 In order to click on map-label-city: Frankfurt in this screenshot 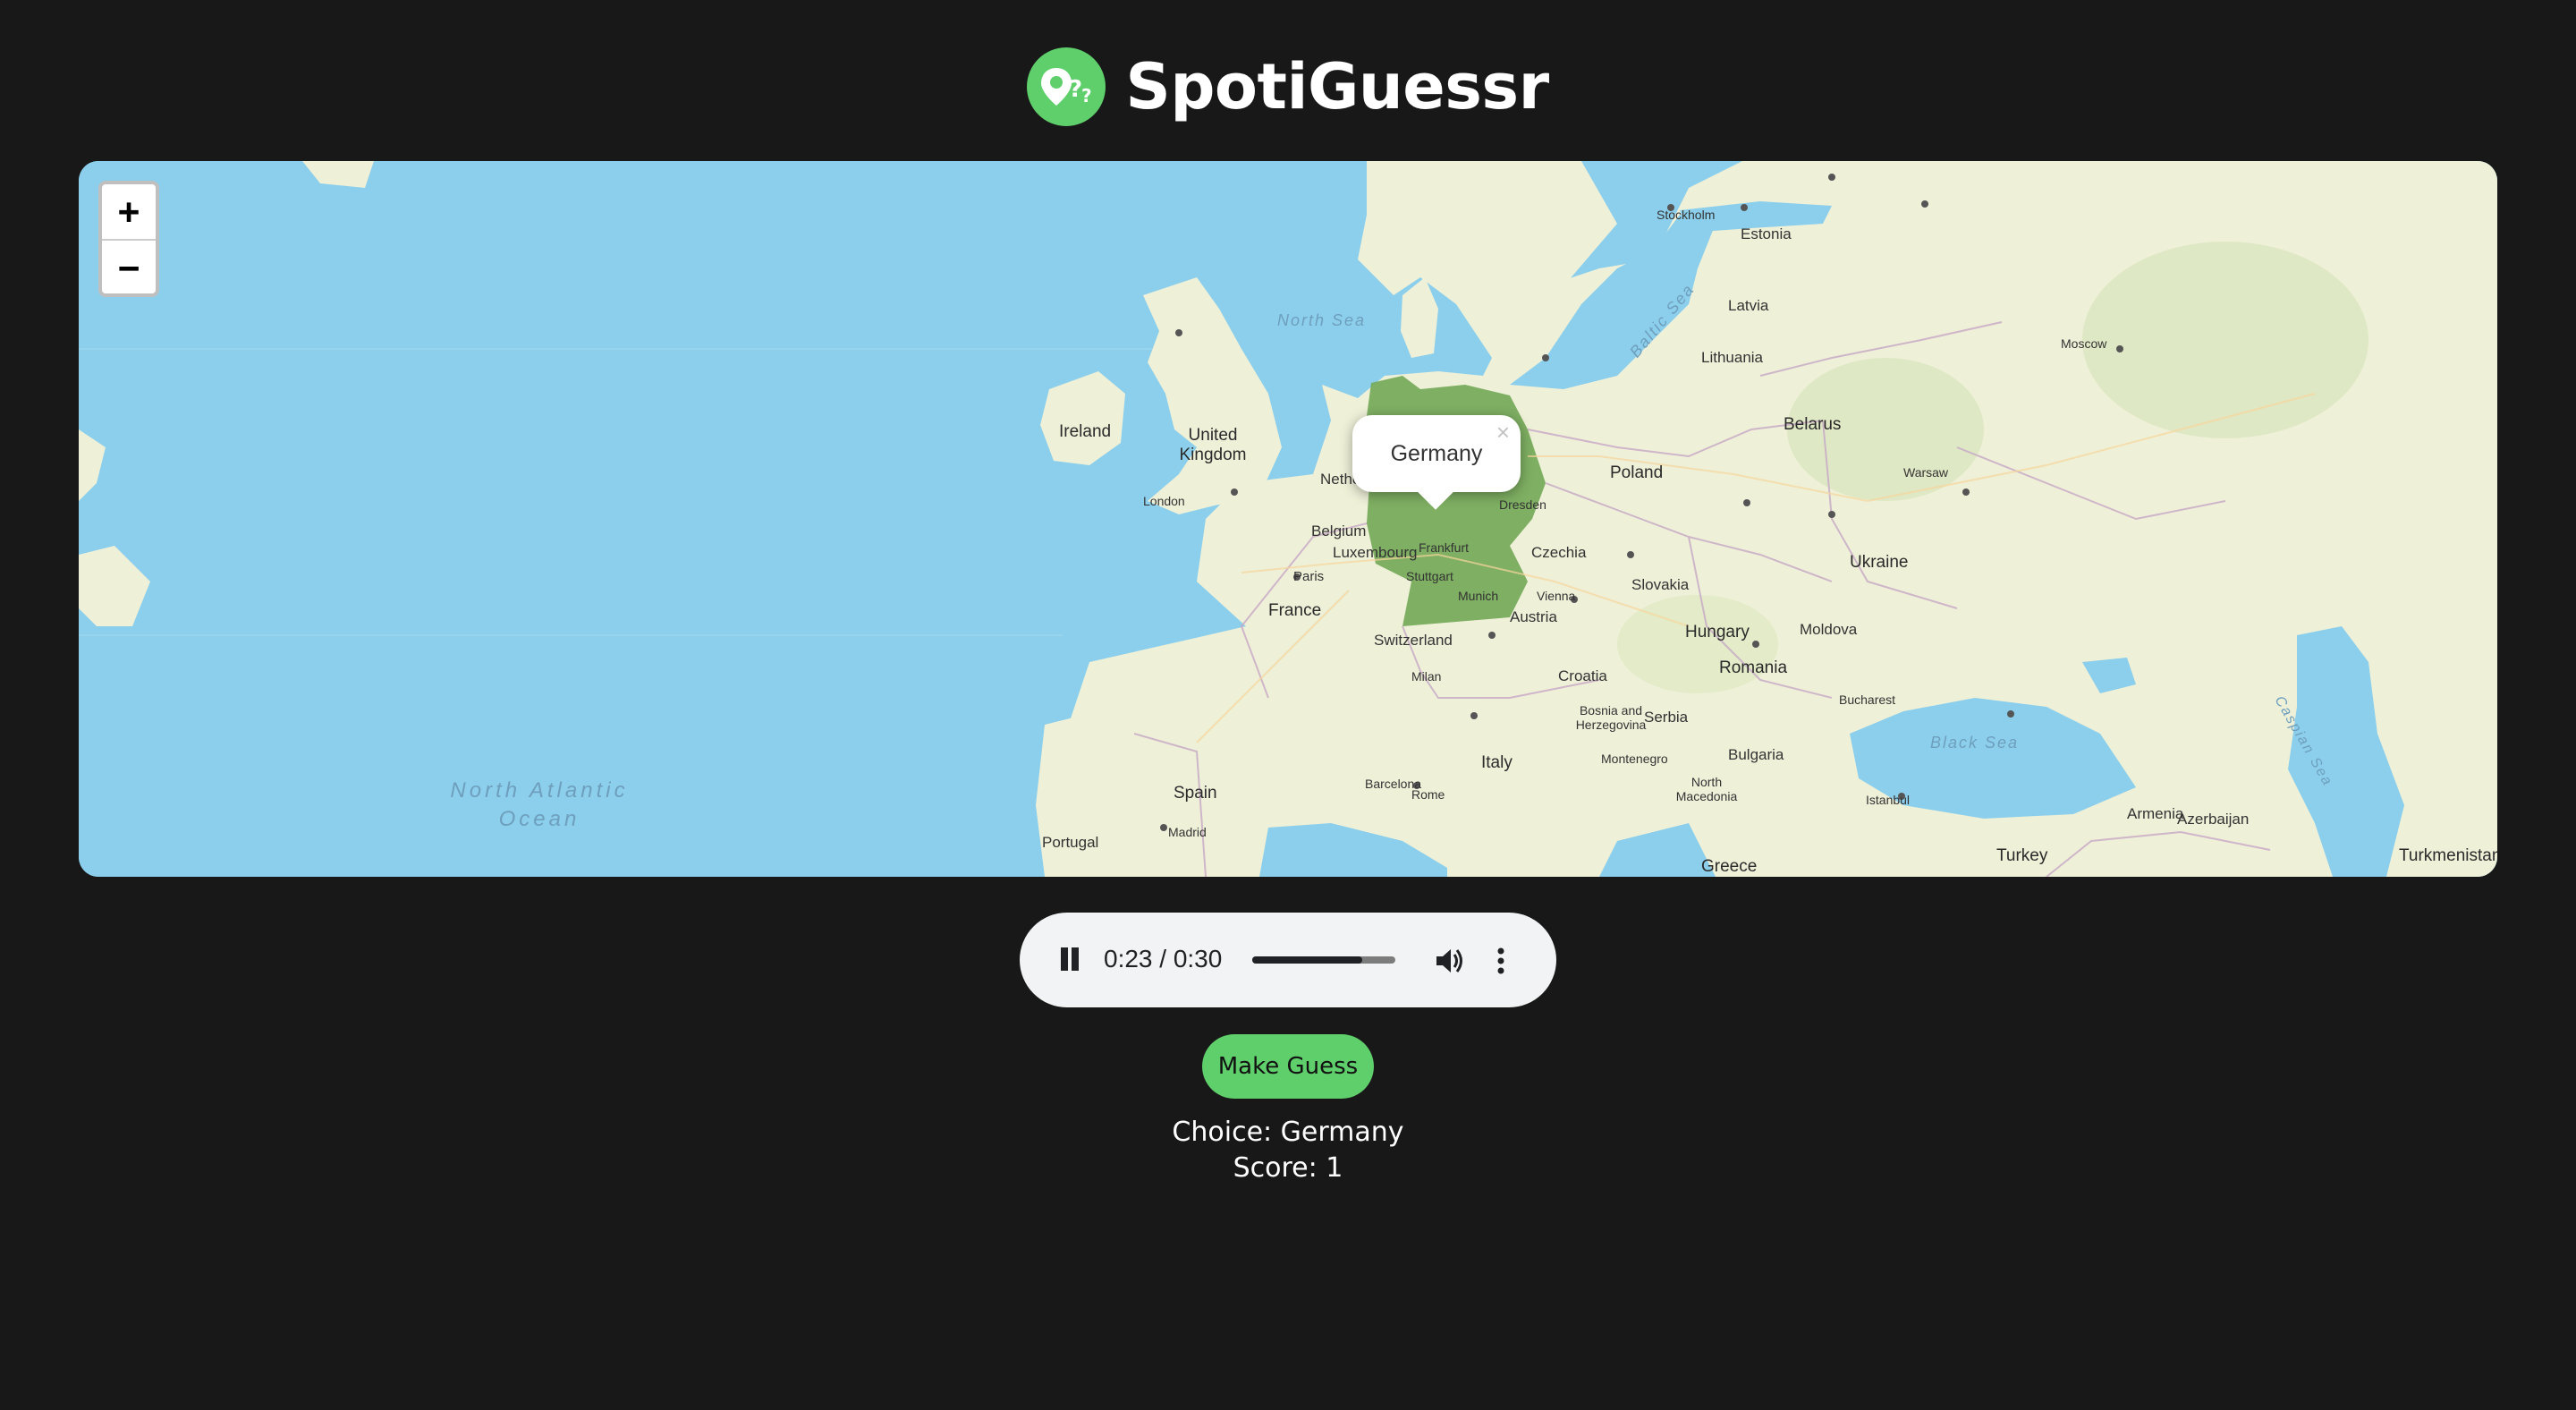, I will do `click(1444, 547)`.